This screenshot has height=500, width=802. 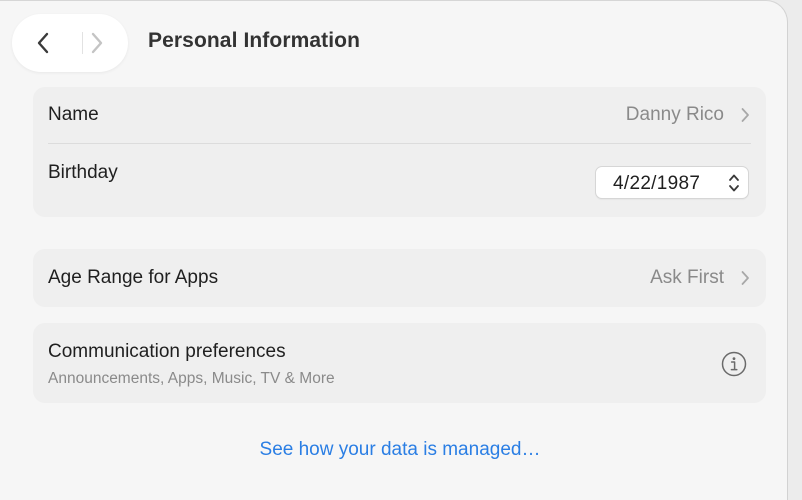 I want to click on info-circle-icon, so click(x=734, y=364).